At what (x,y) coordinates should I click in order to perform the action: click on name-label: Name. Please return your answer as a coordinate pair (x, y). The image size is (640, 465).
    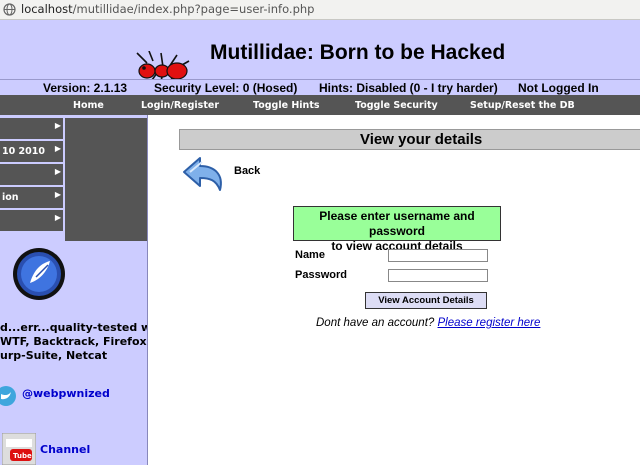
    Looking at the image, I should click on (310, 255).